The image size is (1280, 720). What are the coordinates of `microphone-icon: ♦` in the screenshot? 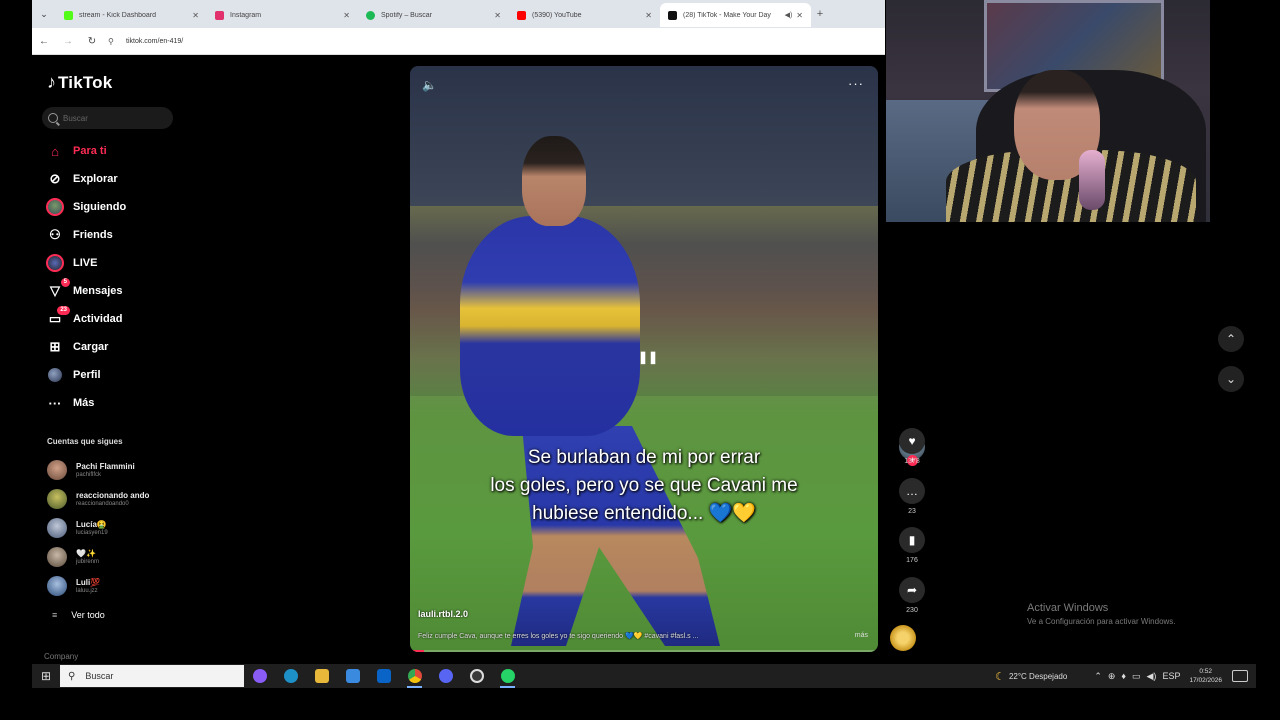 It's located at (1123, 676).